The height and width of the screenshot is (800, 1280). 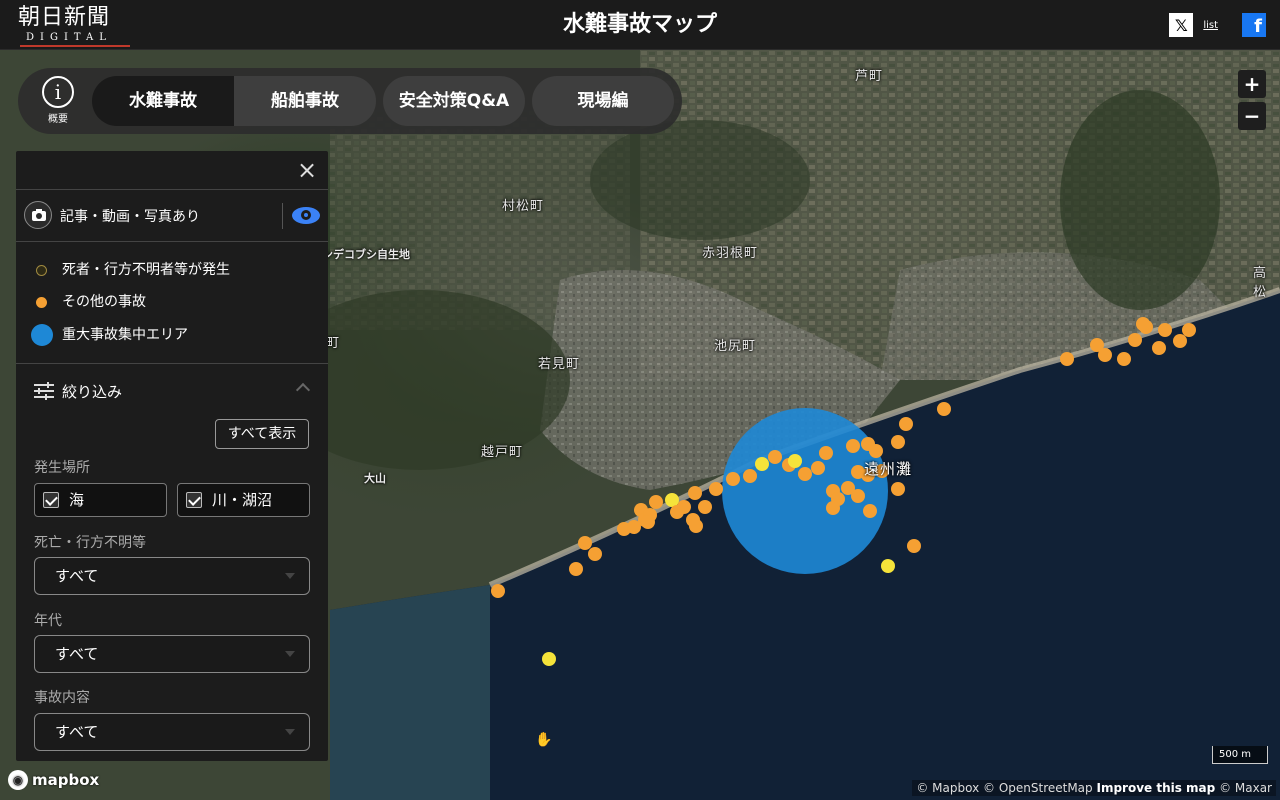 I want to click on tab-safety-qa: 安全対策Q&A, so click(x=454, y=101).